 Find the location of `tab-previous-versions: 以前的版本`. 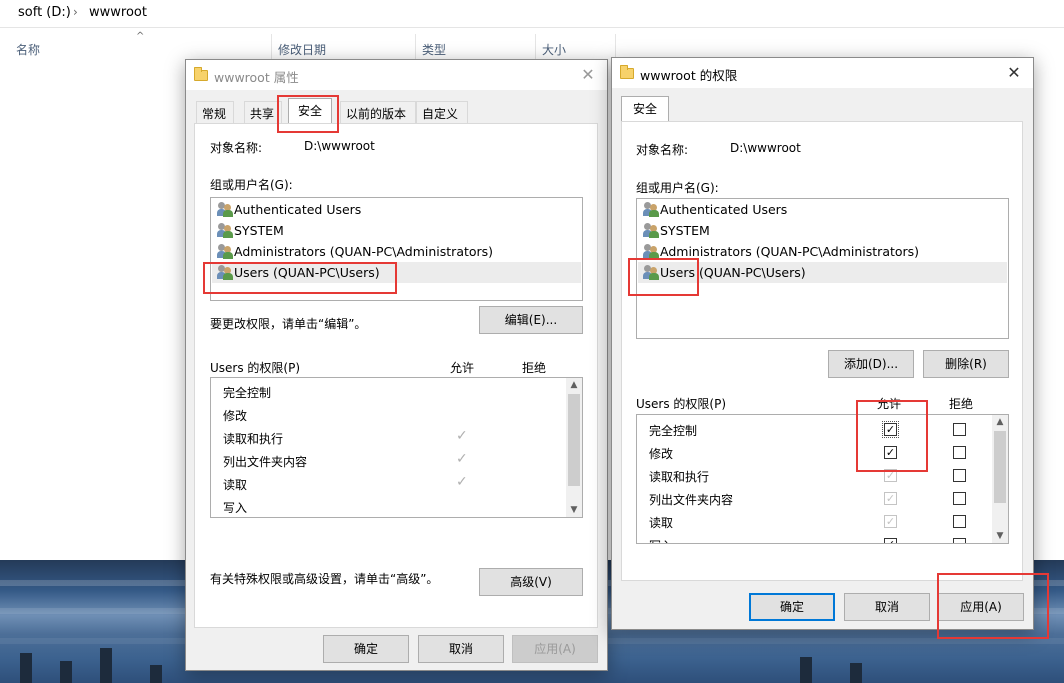

tab-previous-versions: 以前的版本 is located at coordinates (378, 112).